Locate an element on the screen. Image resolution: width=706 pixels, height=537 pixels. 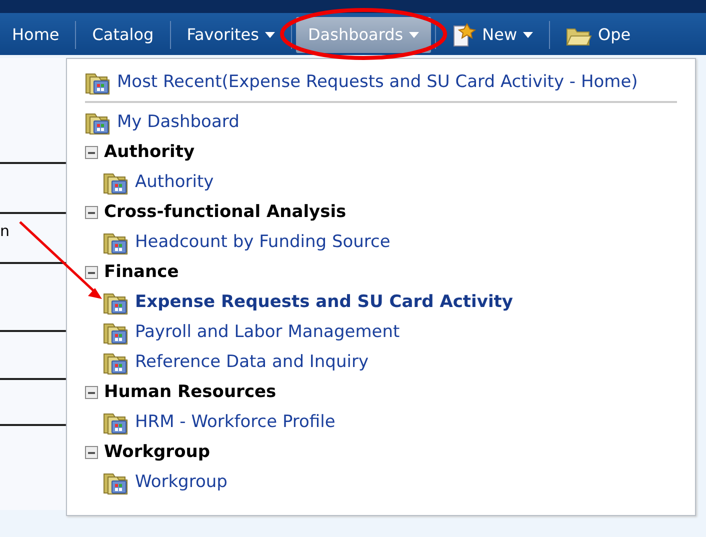
group-heading: Human Resources is located at coordinates (190, 392).